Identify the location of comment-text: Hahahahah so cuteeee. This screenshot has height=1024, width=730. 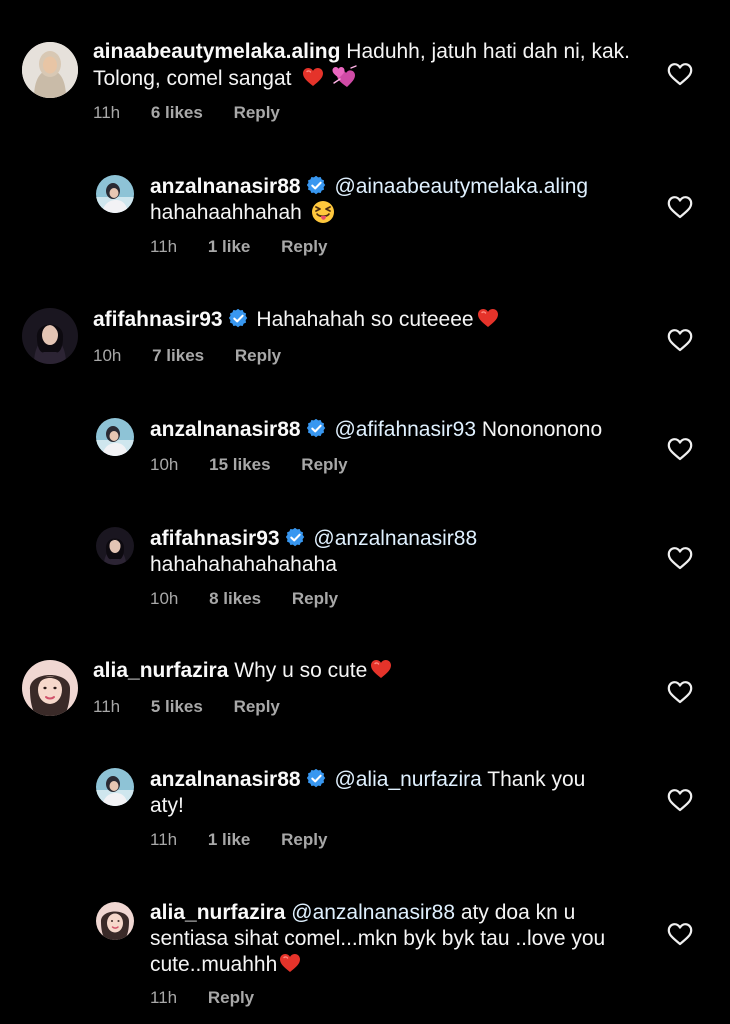
(365, 319).